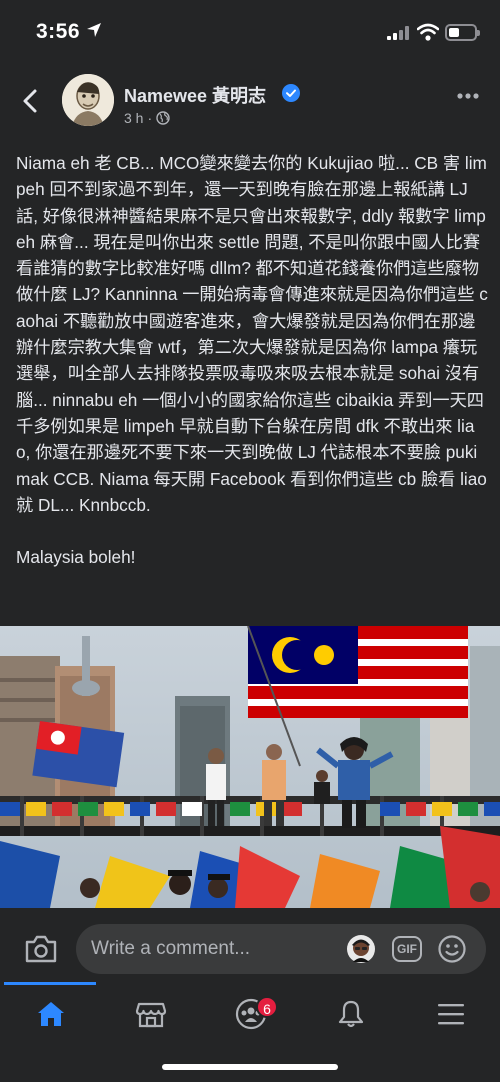  I want to click on emoji-icon, so click(452, 949).